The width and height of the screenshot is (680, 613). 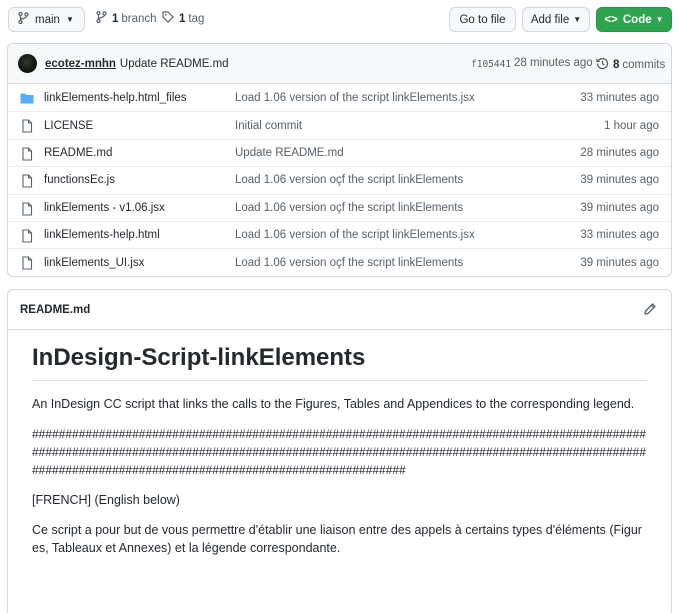 What do you see at coordinates (115, 18) in the screenshot?
I see `branch-count: 1` at bounding box center [115, 18].